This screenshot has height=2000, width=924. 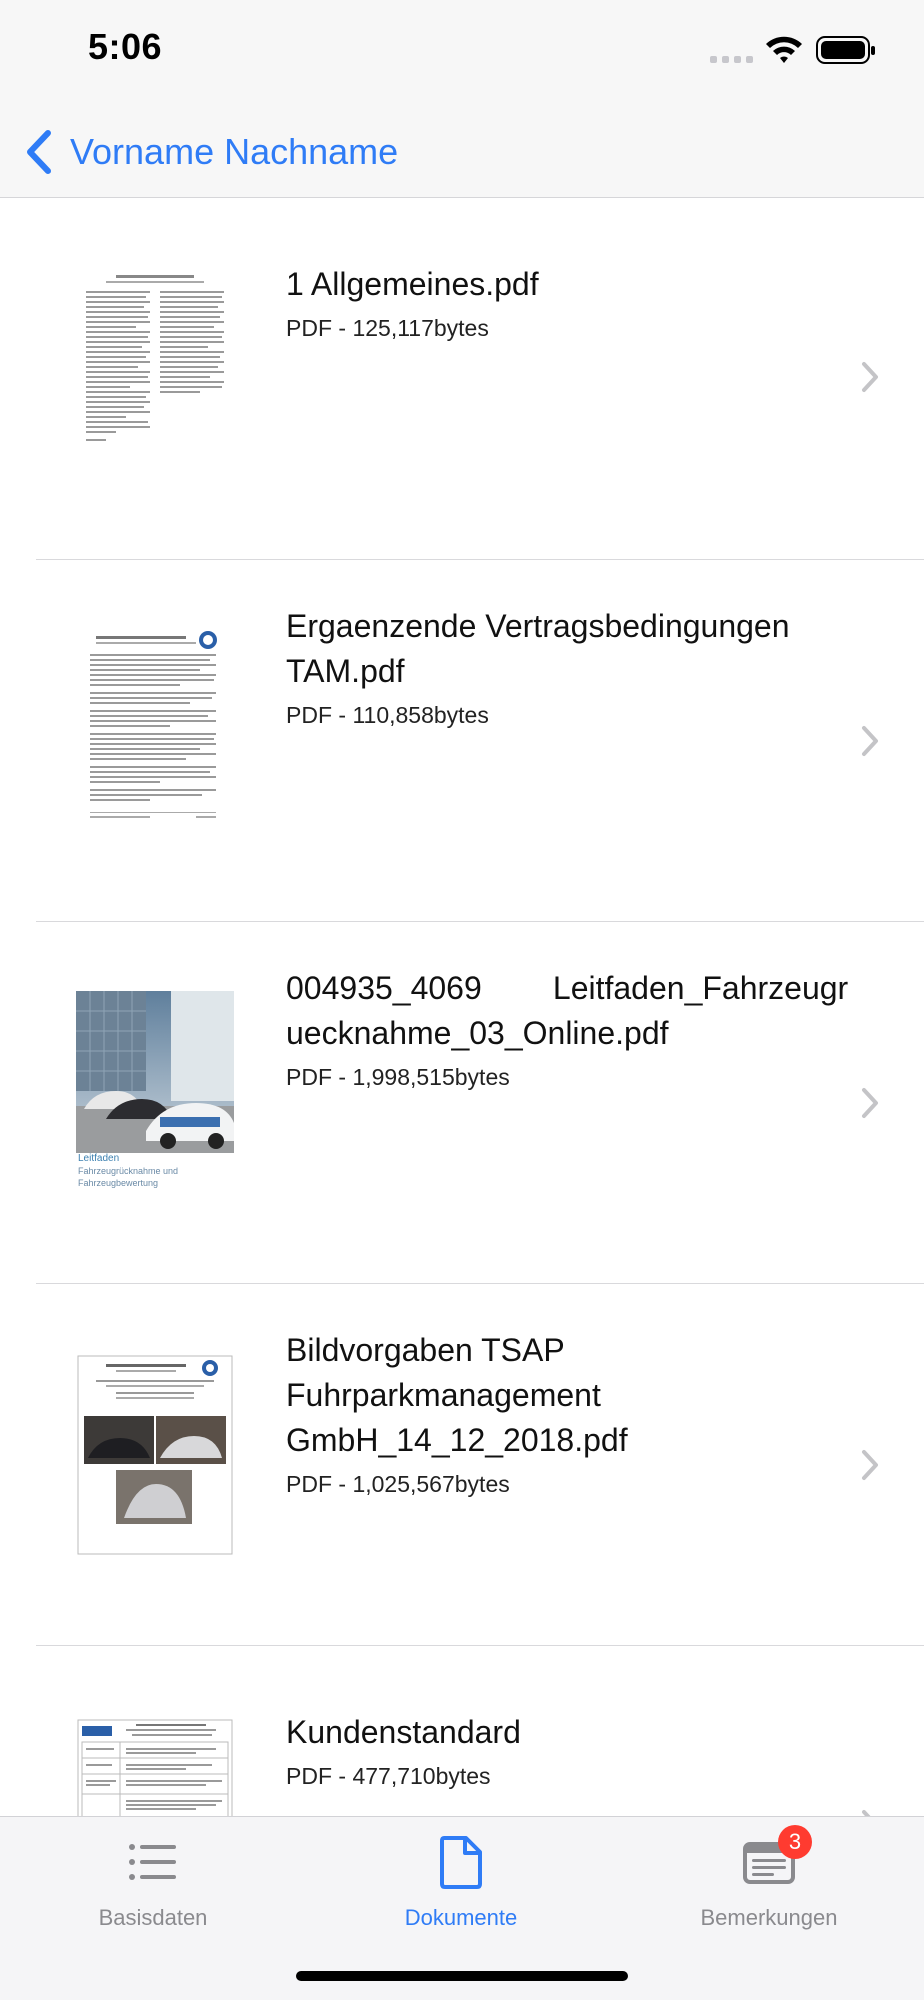 What do you see at coordinates (462, 154) in the screenshot?
I see `navigation-bar: Vorname Nachname` at bounding box center [462, 154].